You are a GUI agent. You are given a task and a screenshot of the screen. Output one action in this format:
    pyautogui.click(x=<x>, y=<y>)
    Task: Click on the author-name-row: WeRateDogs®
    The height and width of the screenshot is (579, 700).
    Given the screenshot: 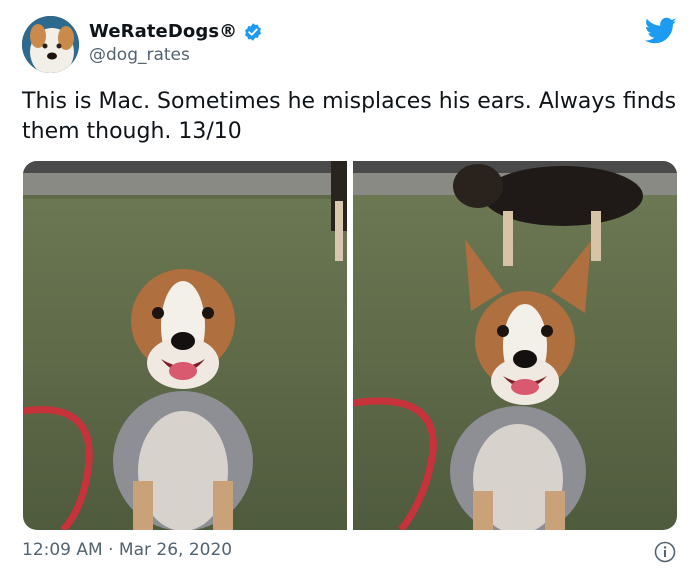 What is the action you would take?
    pyautogui.click(x=176, y=31)
    